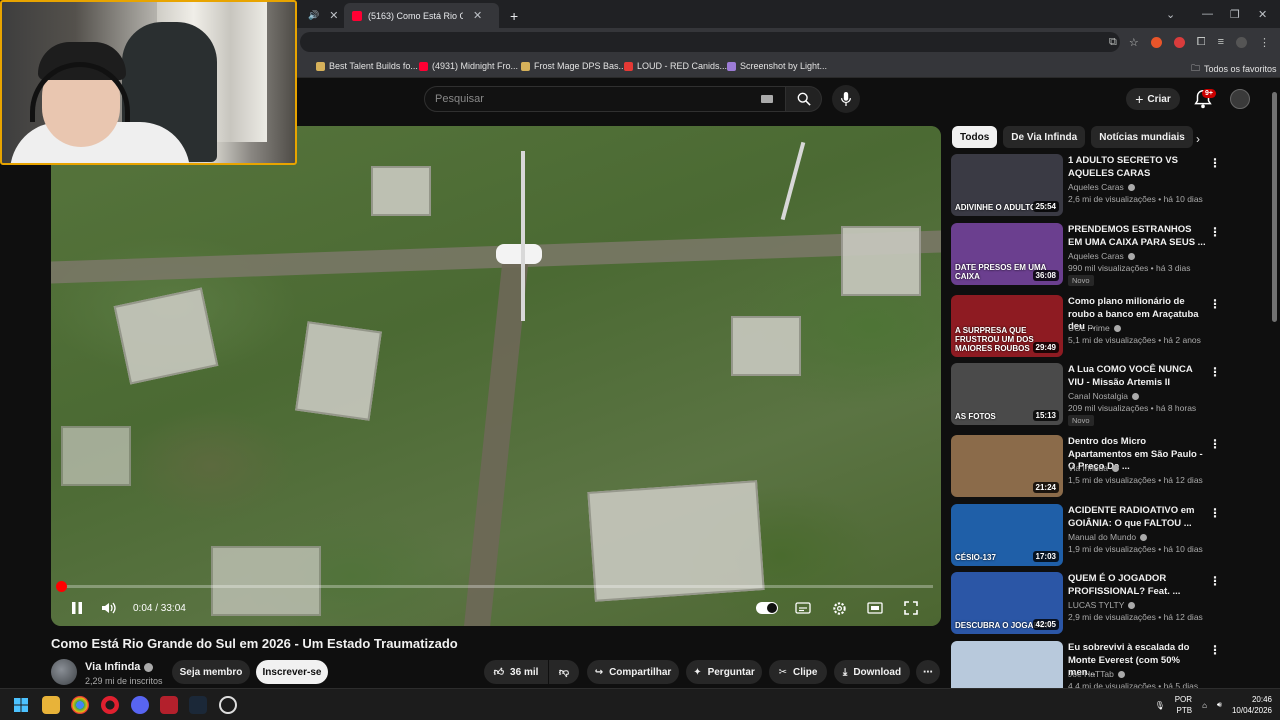  Describe the element at coordinates (975, 137) in the screenshot. I see `chip-all: Todos` at that location.